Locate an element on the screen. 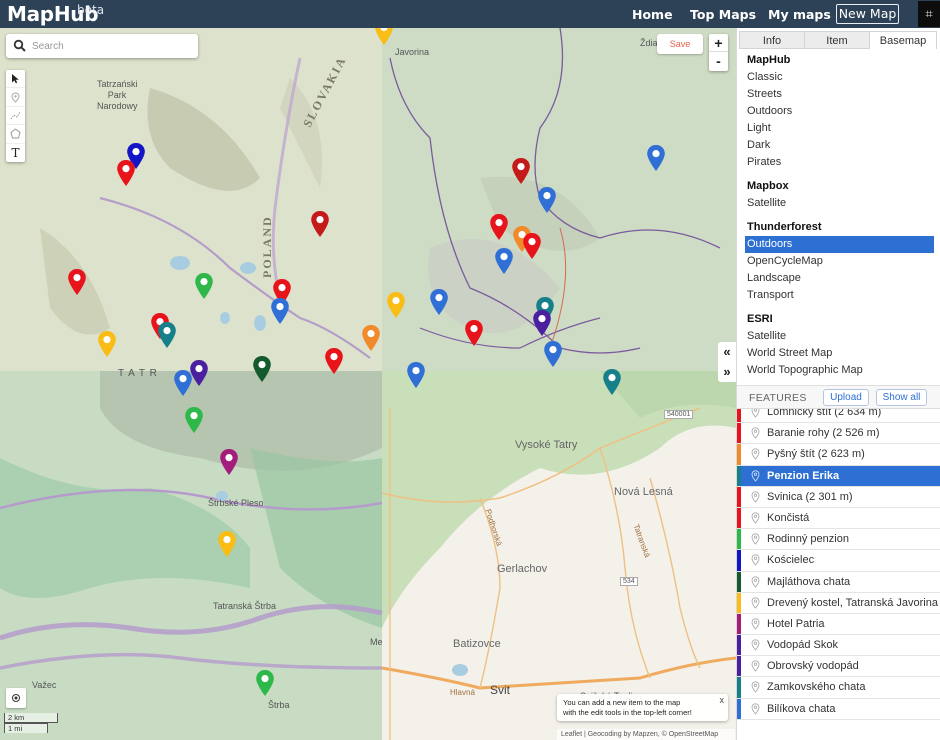 This screenshot has height=740, width=940. basemap-option: Landscape is located at coordinates (838, 278).